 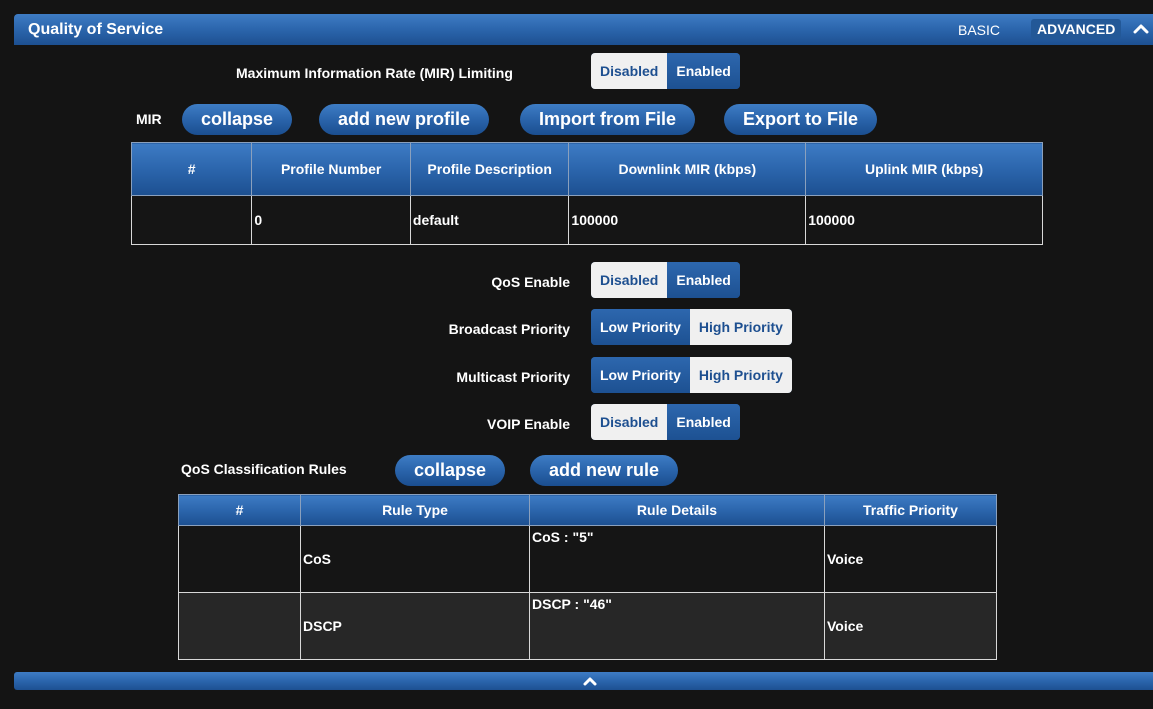 I want to click on qos-enable-label: QoS Enable, so click(x=530, y=282).